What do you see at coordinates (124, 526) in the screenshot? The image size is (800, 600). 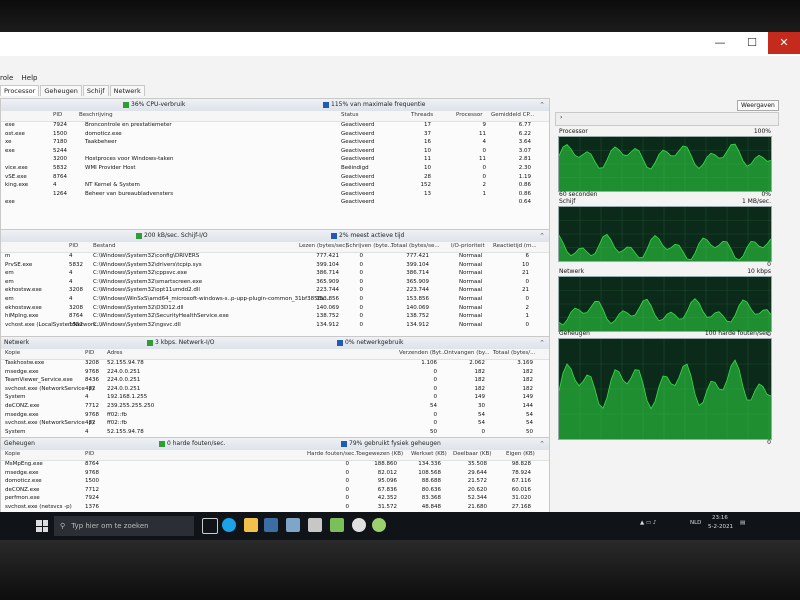 I see `search-box: ⚲ Typ hier om te zoeken` at bounding box center [124, 526].